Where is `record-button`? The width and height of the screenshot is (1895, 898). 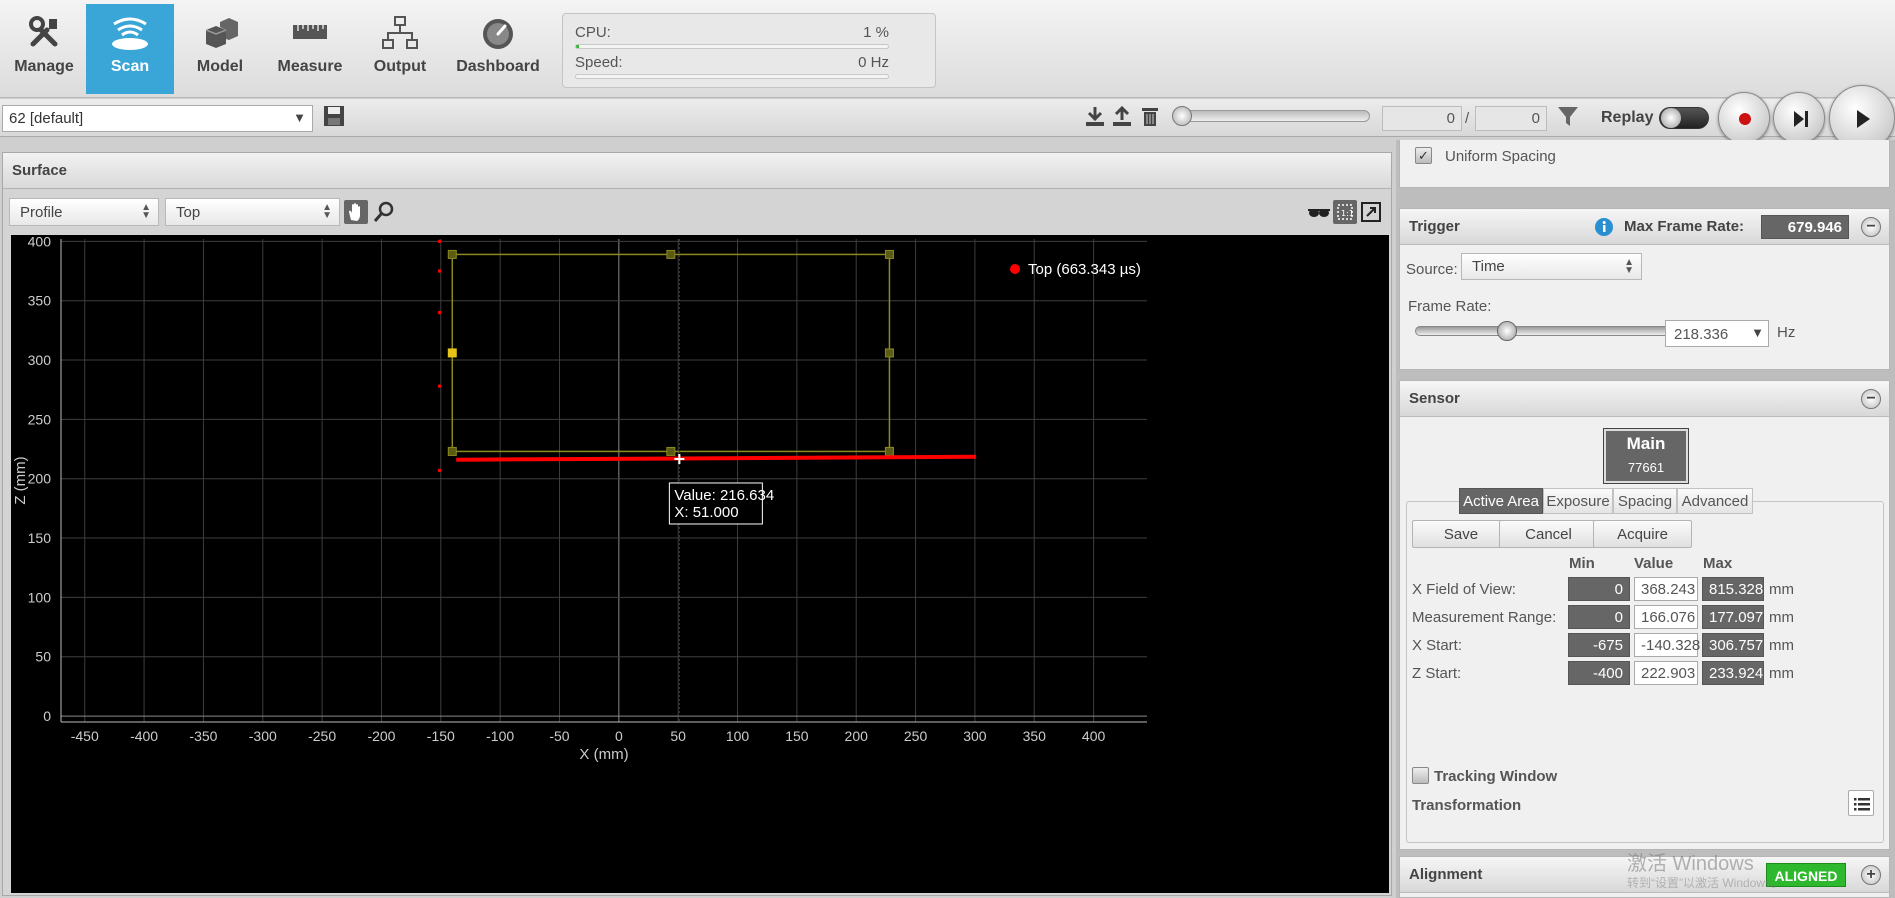
record-button is located at coordinates (1744, 118).